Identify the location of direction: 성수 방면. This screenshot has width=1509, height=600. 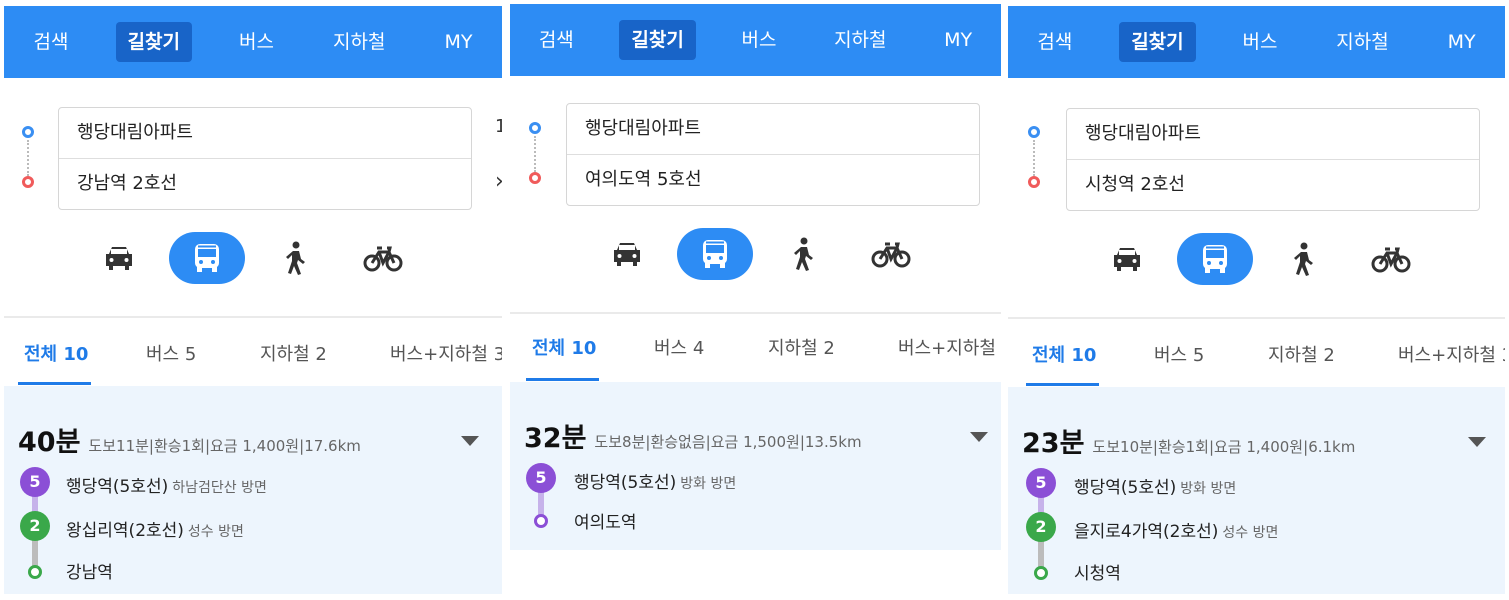
(215, 532).